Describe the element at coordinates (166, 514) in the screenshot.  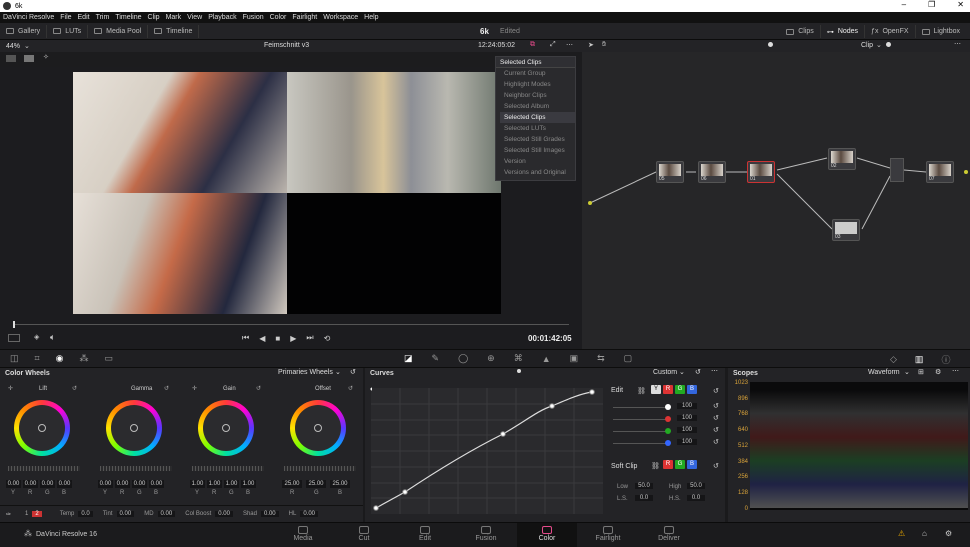
I see `md-value: 0.00` at that location.